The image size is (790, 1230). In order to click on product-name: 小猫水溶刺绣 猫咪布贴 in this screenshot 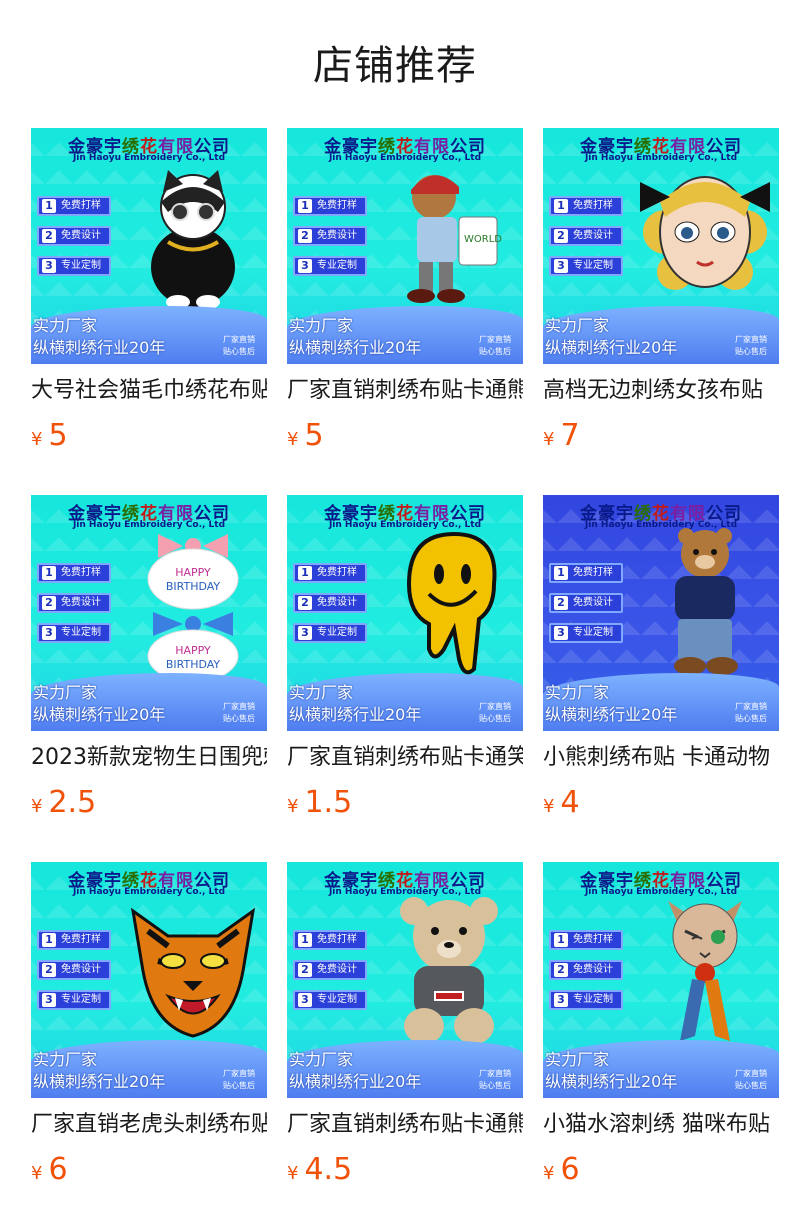, I will do `click(661, 1125)`.